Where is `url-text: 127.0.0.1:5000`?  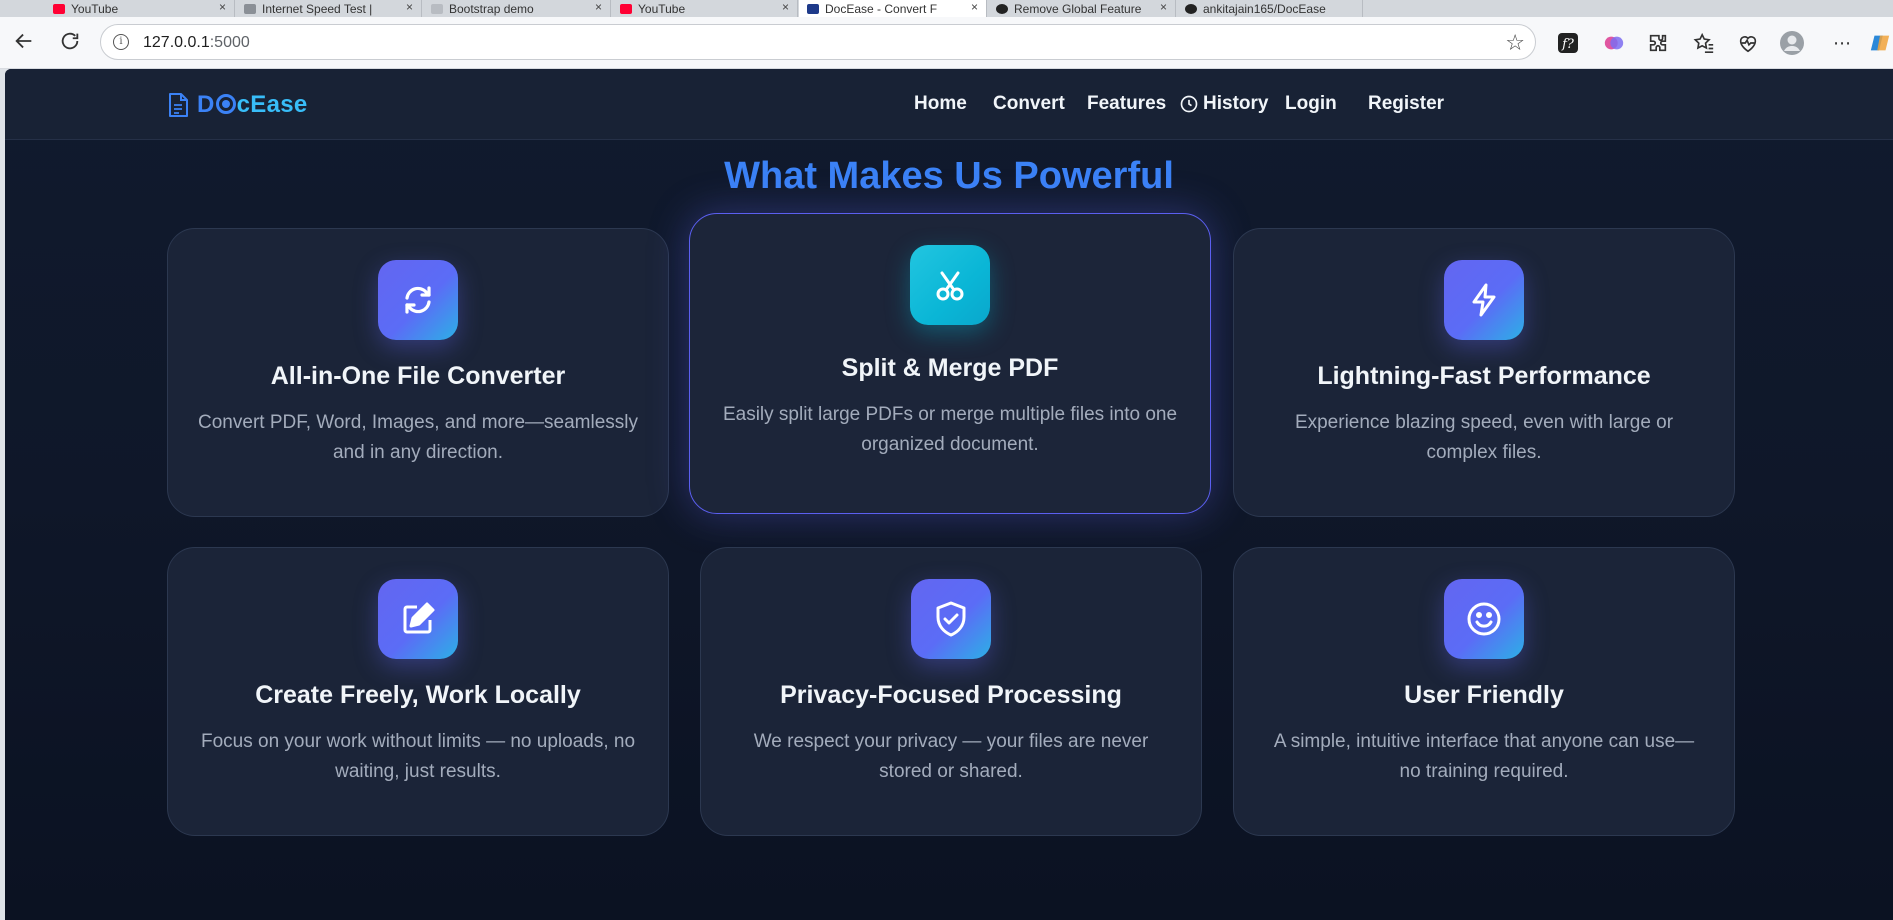 url-text: 127.0.0.1:5000 is located at coordinates (196, 43).